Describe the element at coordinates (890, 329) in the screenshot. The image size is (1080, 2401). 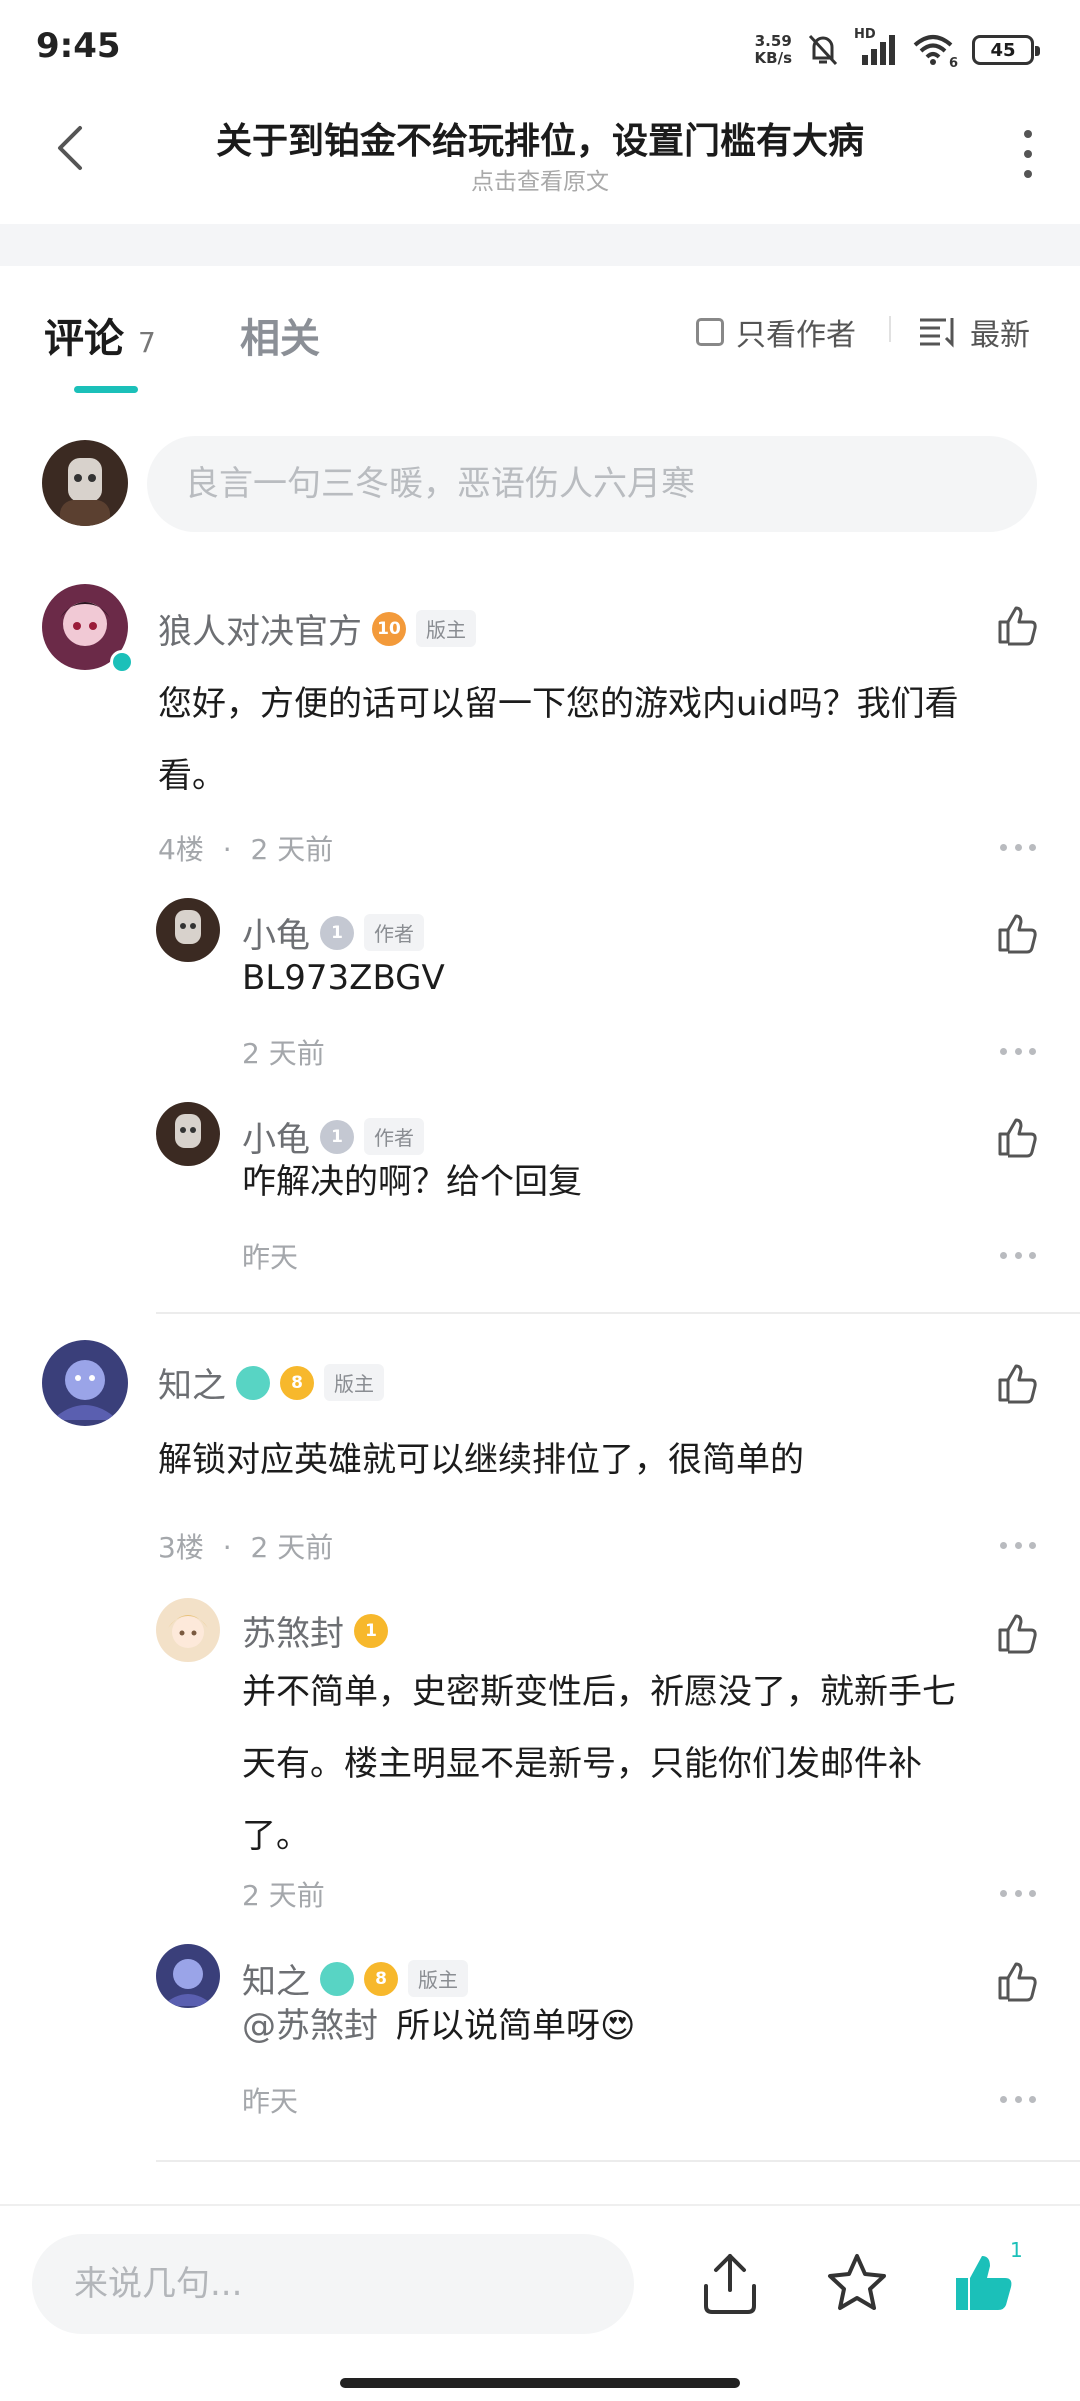
I see `filter-divider` at that location.